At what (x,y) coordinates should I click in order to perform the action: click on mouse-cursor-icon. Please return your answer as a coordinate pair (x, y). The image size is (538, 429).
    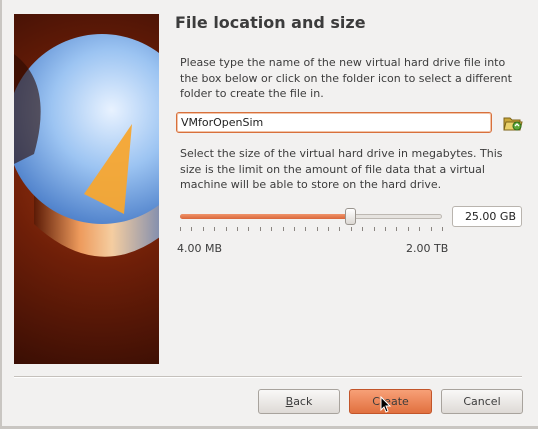
    Looking at the image, I should click on (386, 406).